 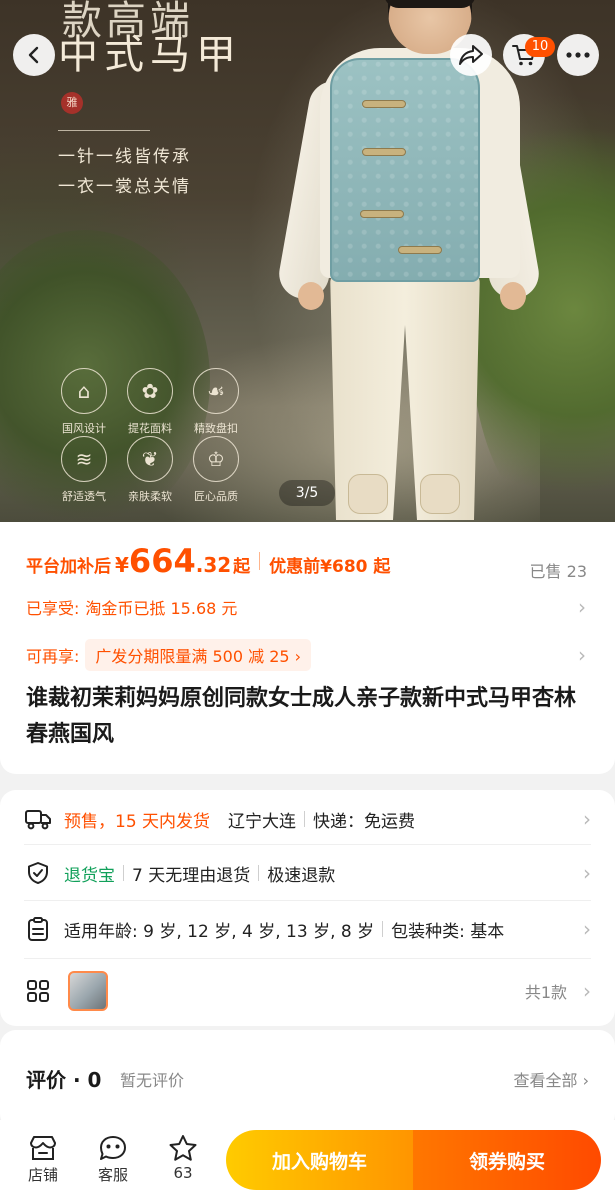 What do you see at coordinates (364, 821) in the screenshot?
I see `shipping-fee: 快递：免运费` at bounding box center [364, 821].